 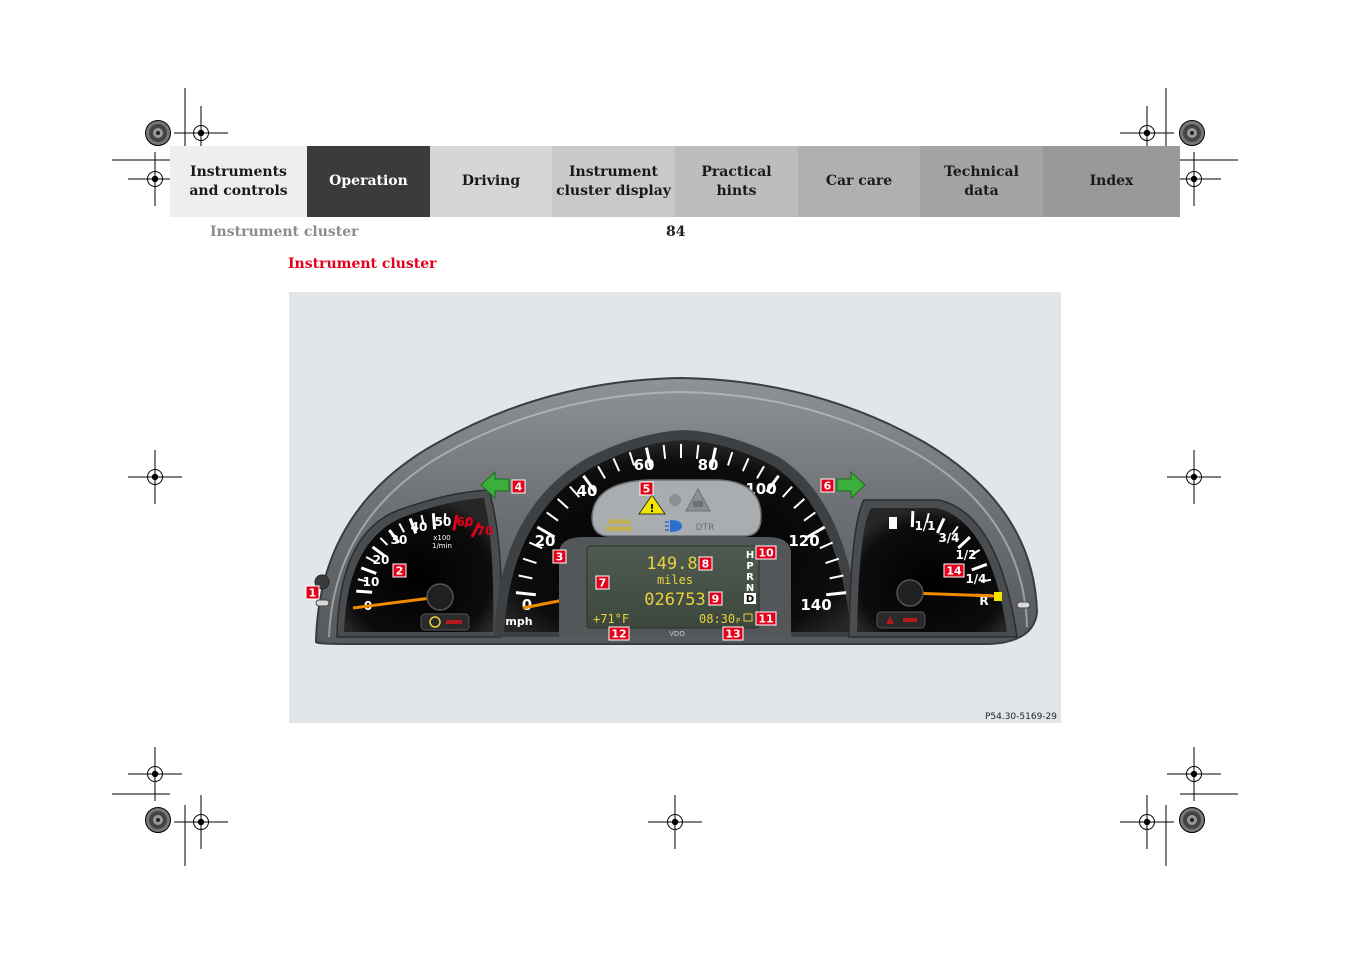 What do you see at coordinates (750, 577) in the screenshot?
I see `svg-text: R` at bounding box center [750, 577].